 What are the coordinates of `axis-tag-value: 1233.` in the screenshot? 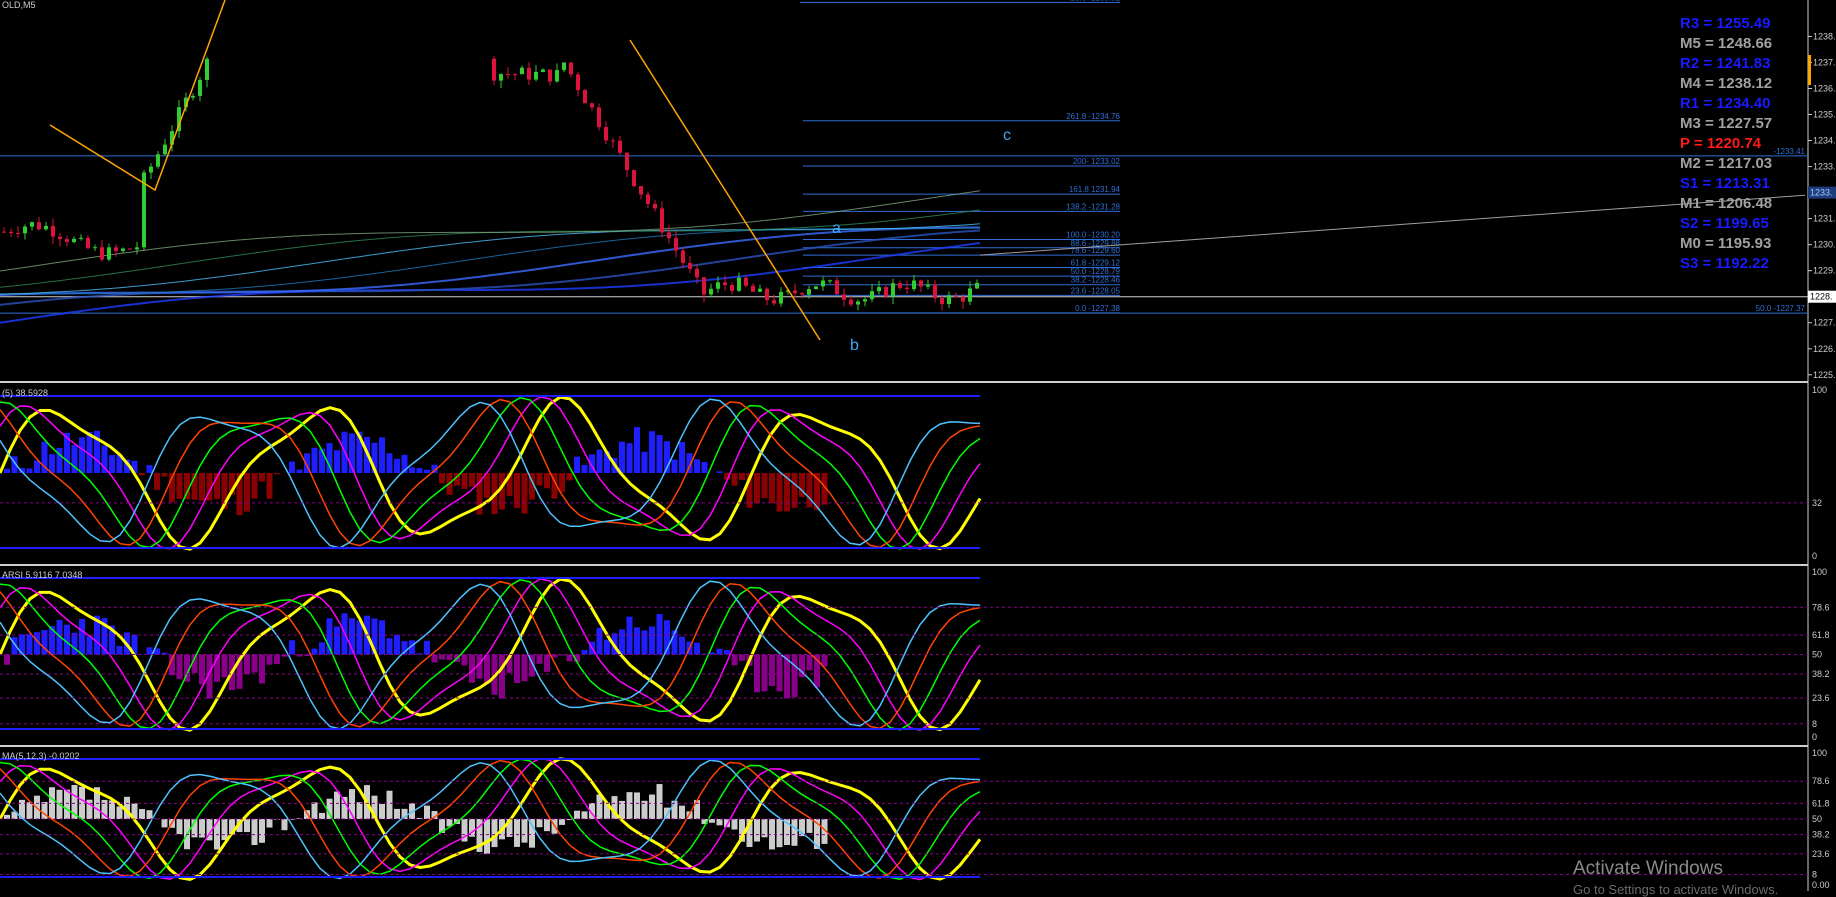 It's located at (1821, 193).